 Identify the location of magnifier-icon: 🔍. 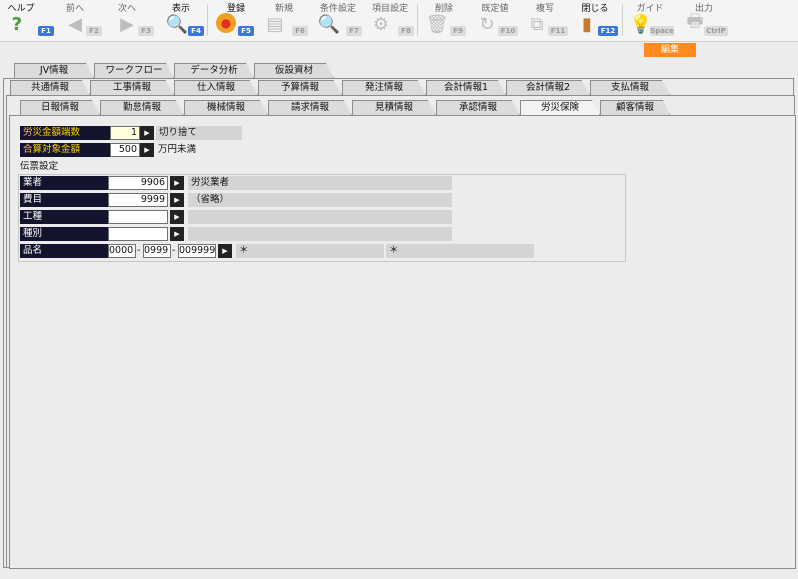
(177, 24).